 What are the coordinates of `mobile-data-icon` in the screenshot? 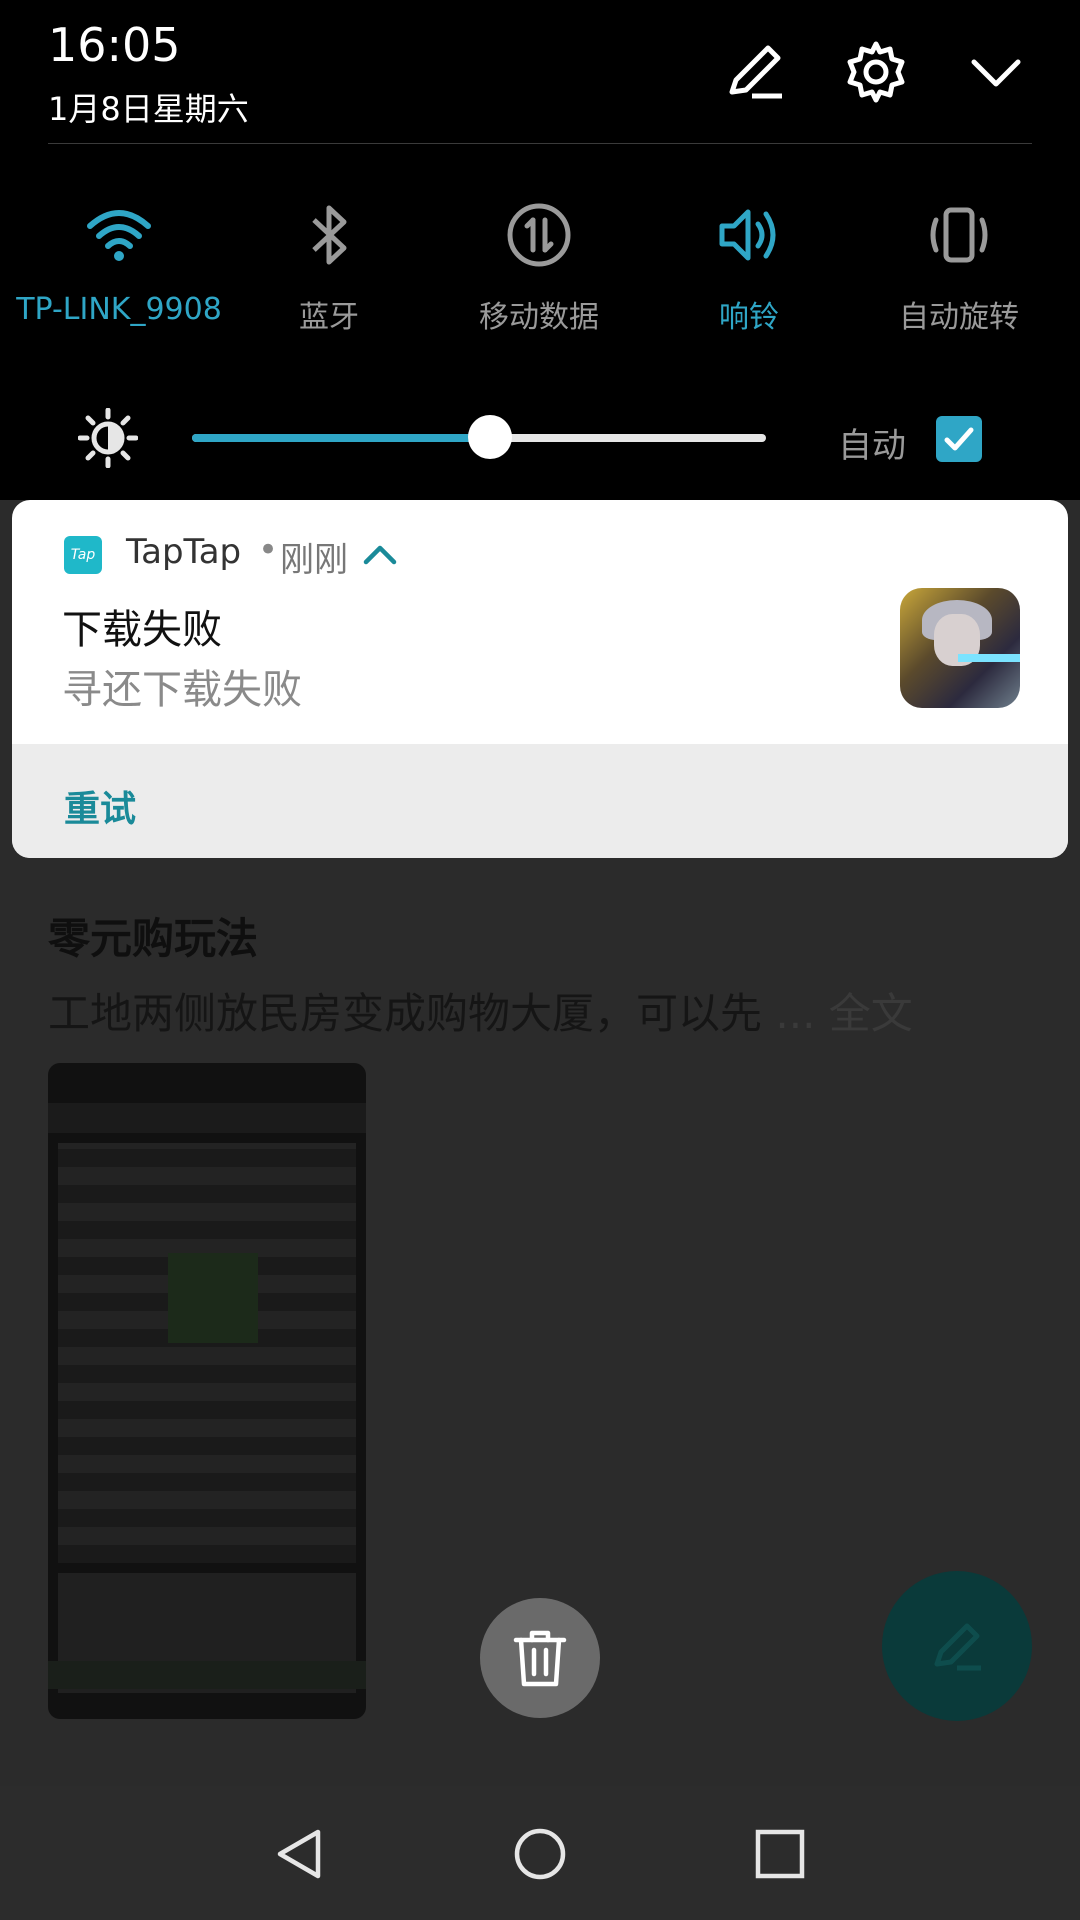 It's located at (539, 235).